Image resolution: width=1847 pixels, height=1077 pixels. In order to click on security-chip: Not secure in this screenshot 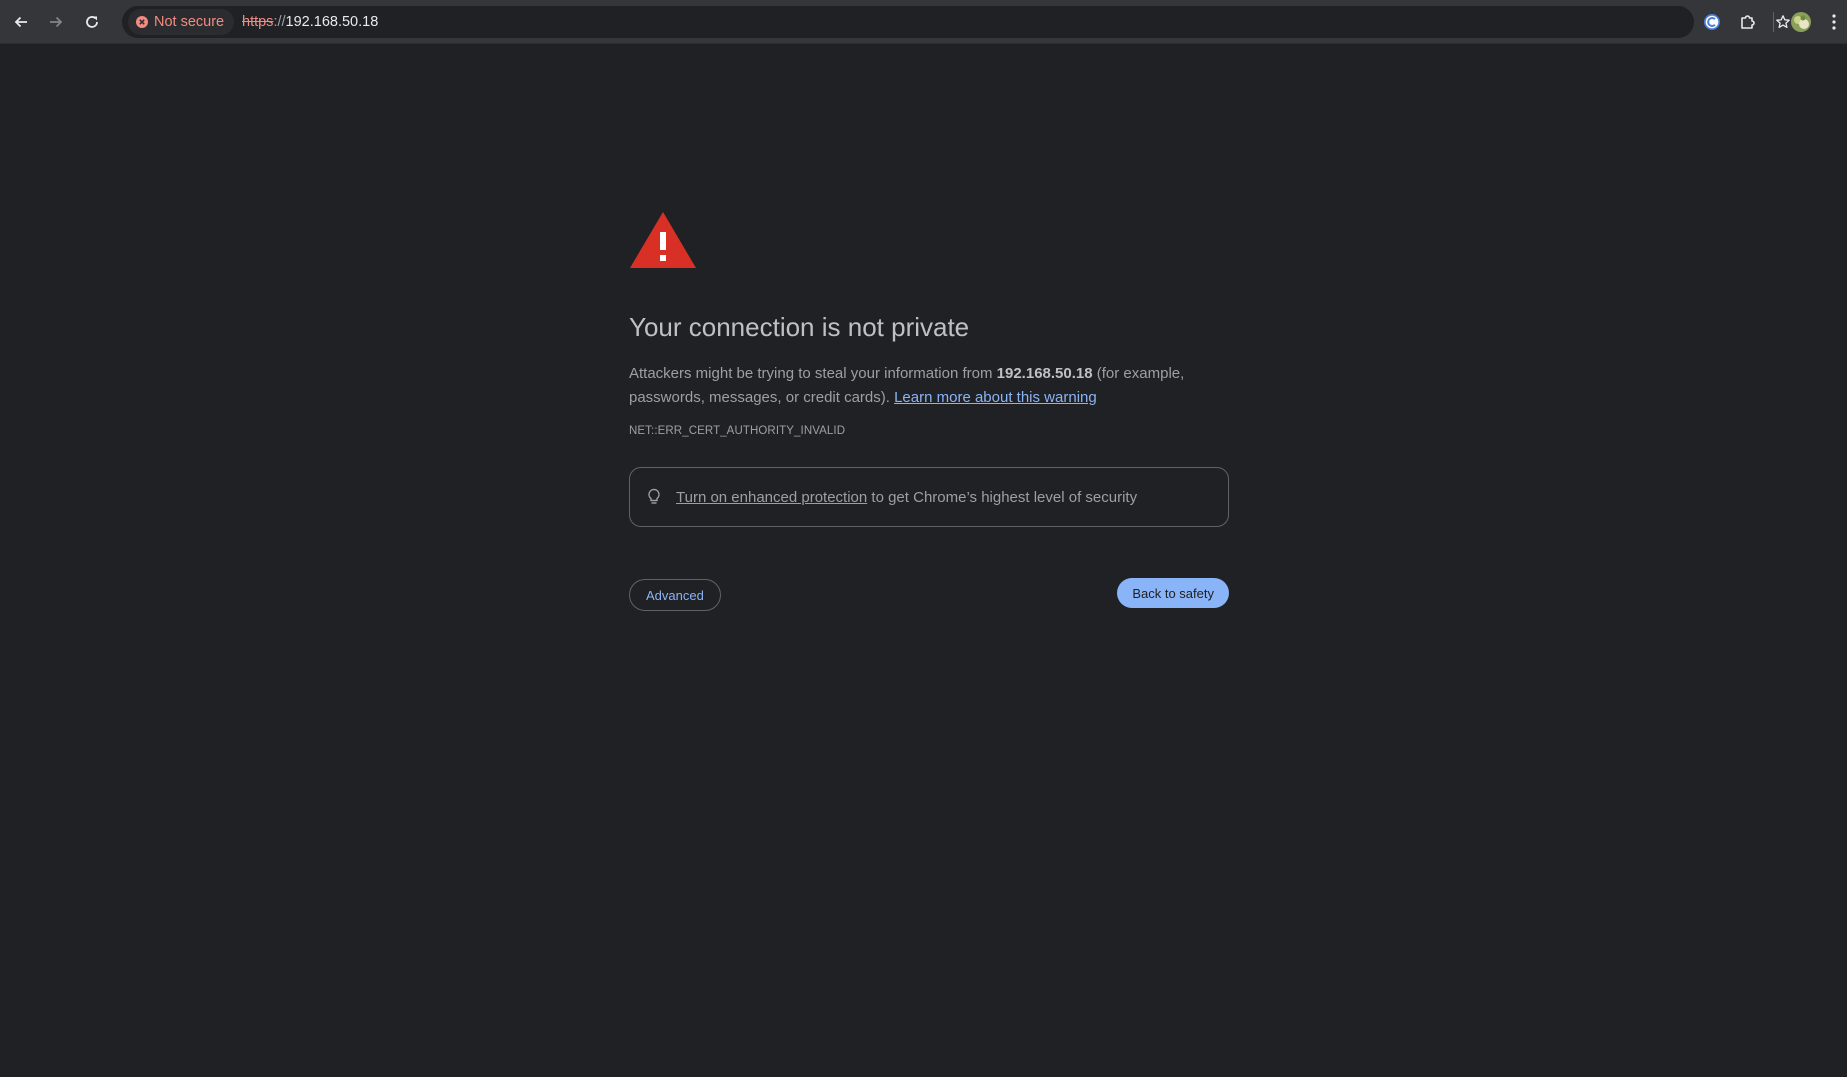, I will do `click(181, 22)`.